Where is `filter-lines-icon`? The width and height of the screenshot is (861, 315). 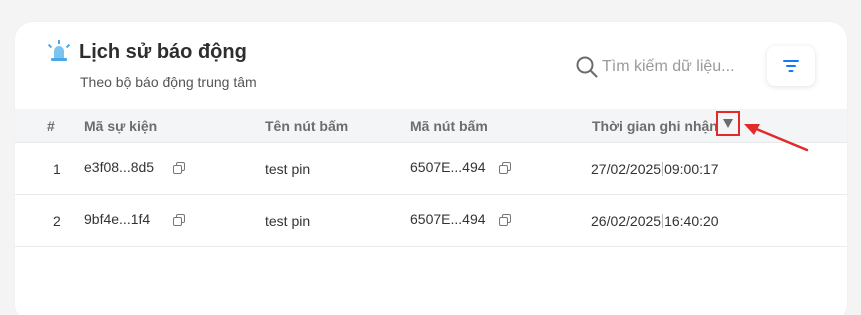 filter-lines-icon is located at coordinates (791, 66).